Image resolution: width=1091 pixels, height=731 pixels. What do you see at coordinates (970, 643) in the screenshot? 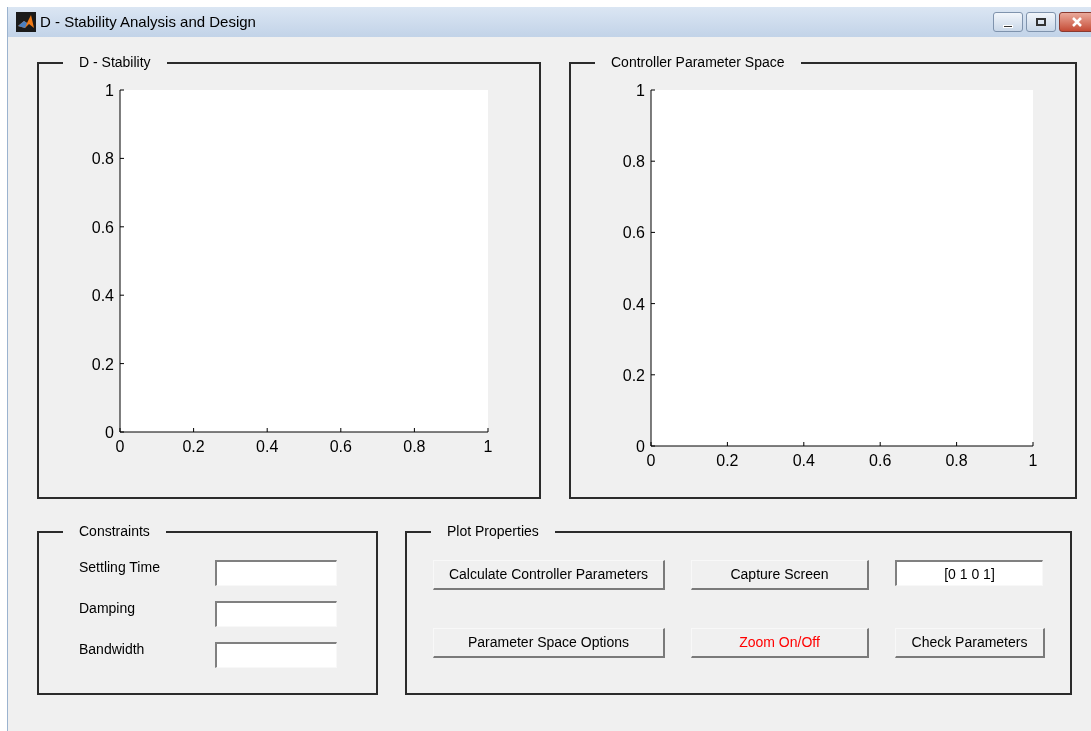
I see `action-button: Check Parameters` at bounding box center [970, 643].